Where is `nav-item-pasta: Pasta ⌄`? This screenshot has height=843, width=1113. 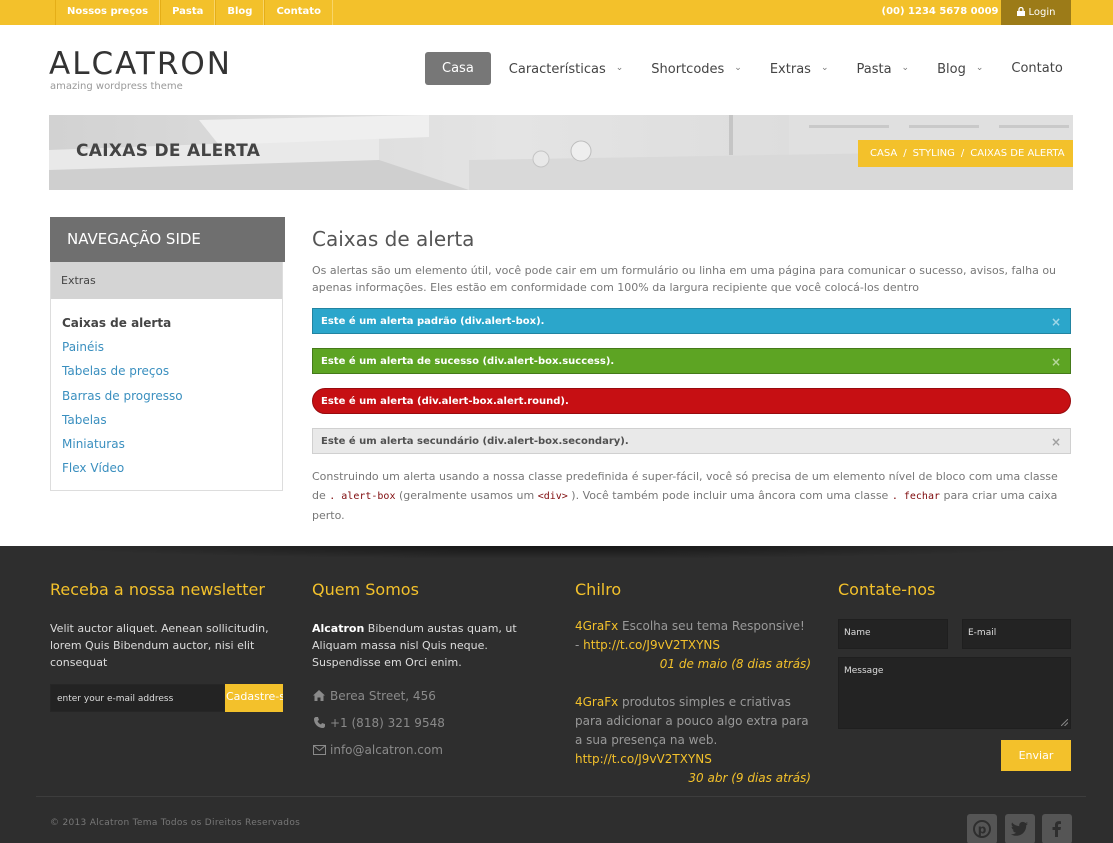 nav-item-pasta: Pasta ⌄ is located at coordinates (882, 68).